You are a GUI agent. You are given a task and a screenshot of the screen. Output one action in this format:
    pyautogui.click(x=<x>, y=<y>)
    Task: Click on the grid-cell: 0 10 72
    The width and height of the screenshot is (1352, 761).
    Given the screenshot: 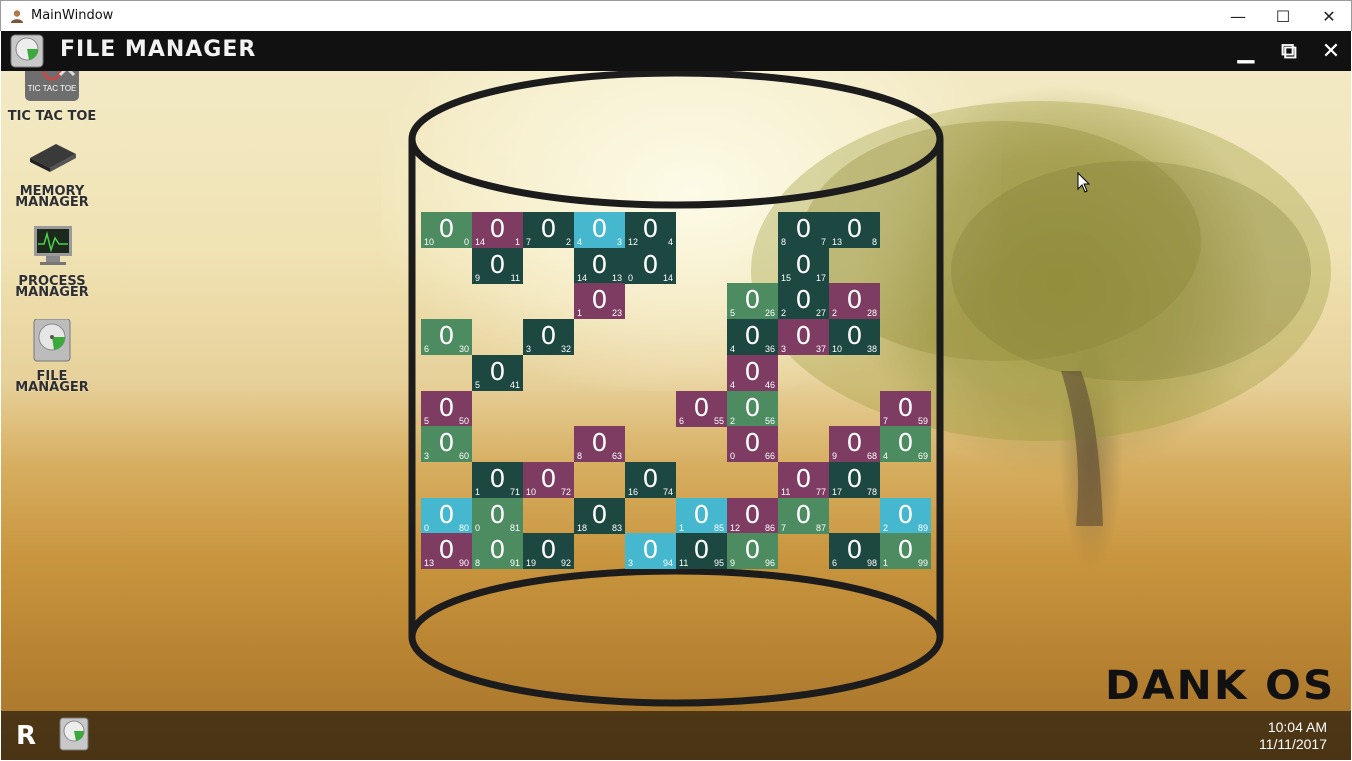 What is the action you would take?
    pyautogui.click(x=548, y=480)
    